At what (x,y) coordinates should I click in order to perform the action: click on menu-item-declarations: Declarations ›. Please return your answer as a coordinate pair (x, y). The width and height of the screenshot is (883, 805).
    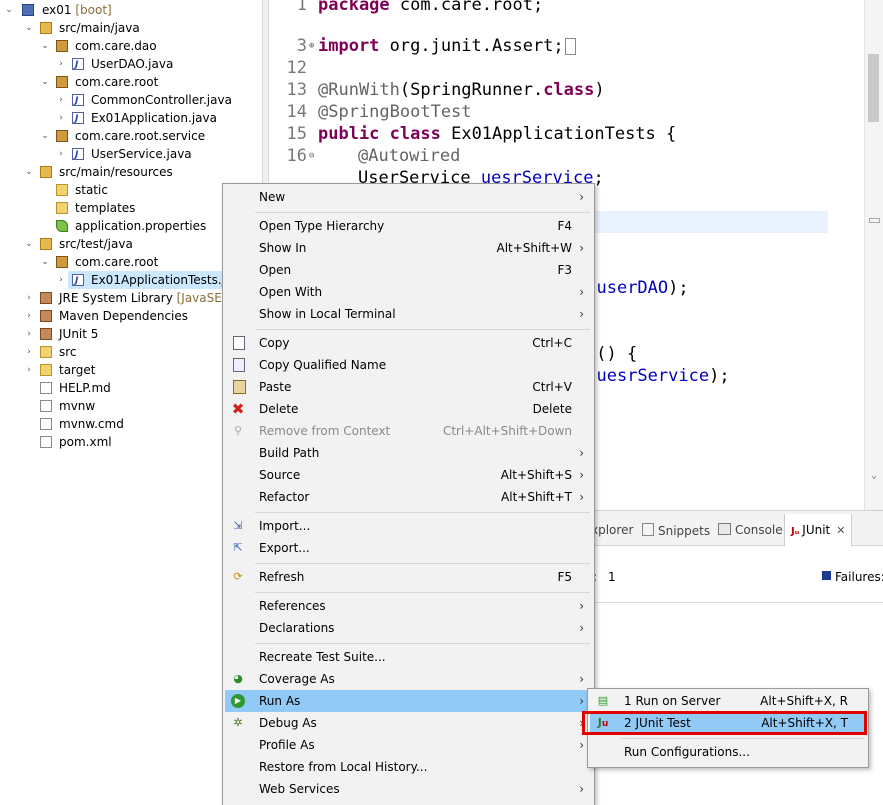
    Looking at the image, I should click on (408, 628).